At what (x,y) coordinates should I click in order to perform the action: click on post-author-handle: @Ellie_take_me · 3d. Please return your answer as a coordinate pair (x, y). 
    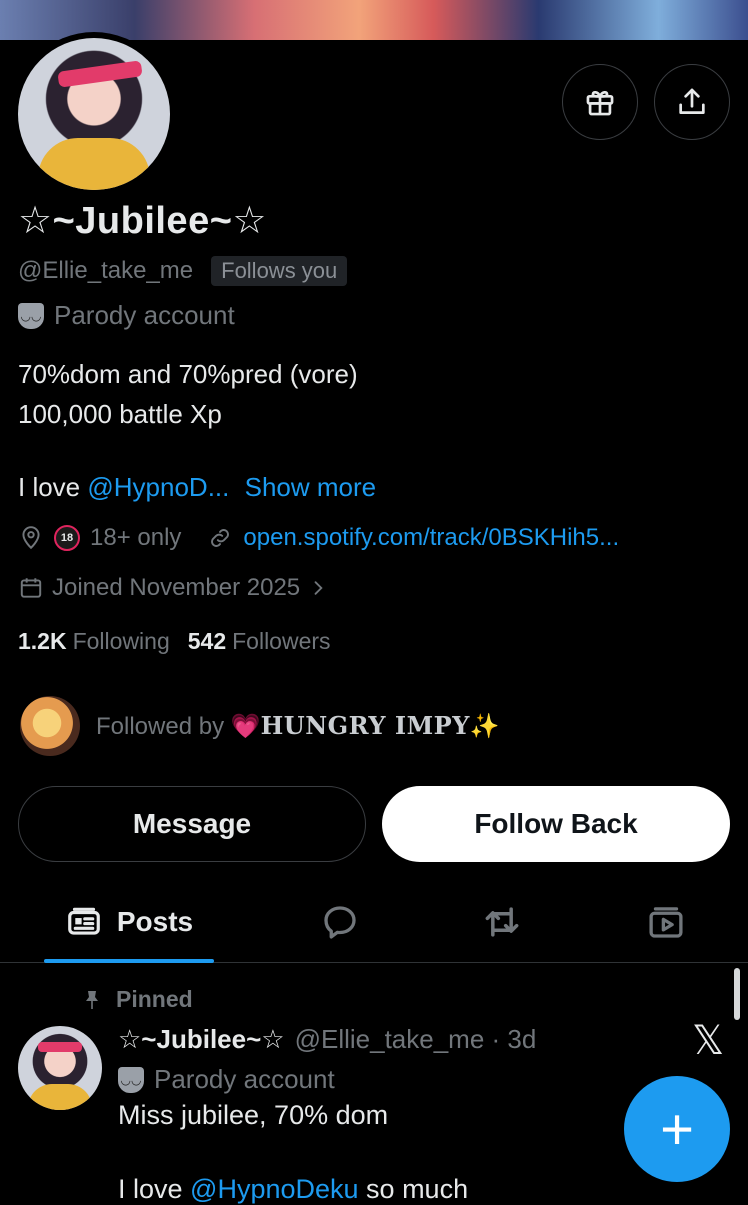
    Looking at the image, I should click on (416, 1039).